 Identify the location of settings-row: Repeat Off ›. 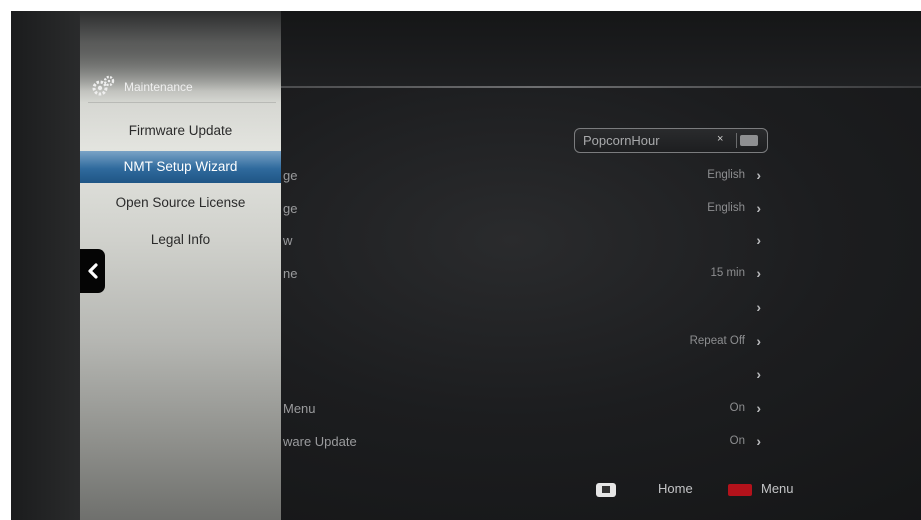
(531, 343).